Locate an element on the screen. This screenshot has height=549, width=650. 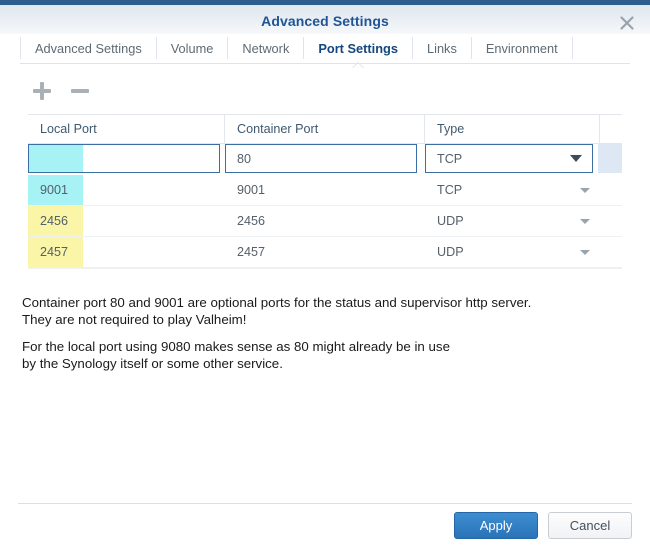
table-row: TCP is located at coordinates (325, 159).